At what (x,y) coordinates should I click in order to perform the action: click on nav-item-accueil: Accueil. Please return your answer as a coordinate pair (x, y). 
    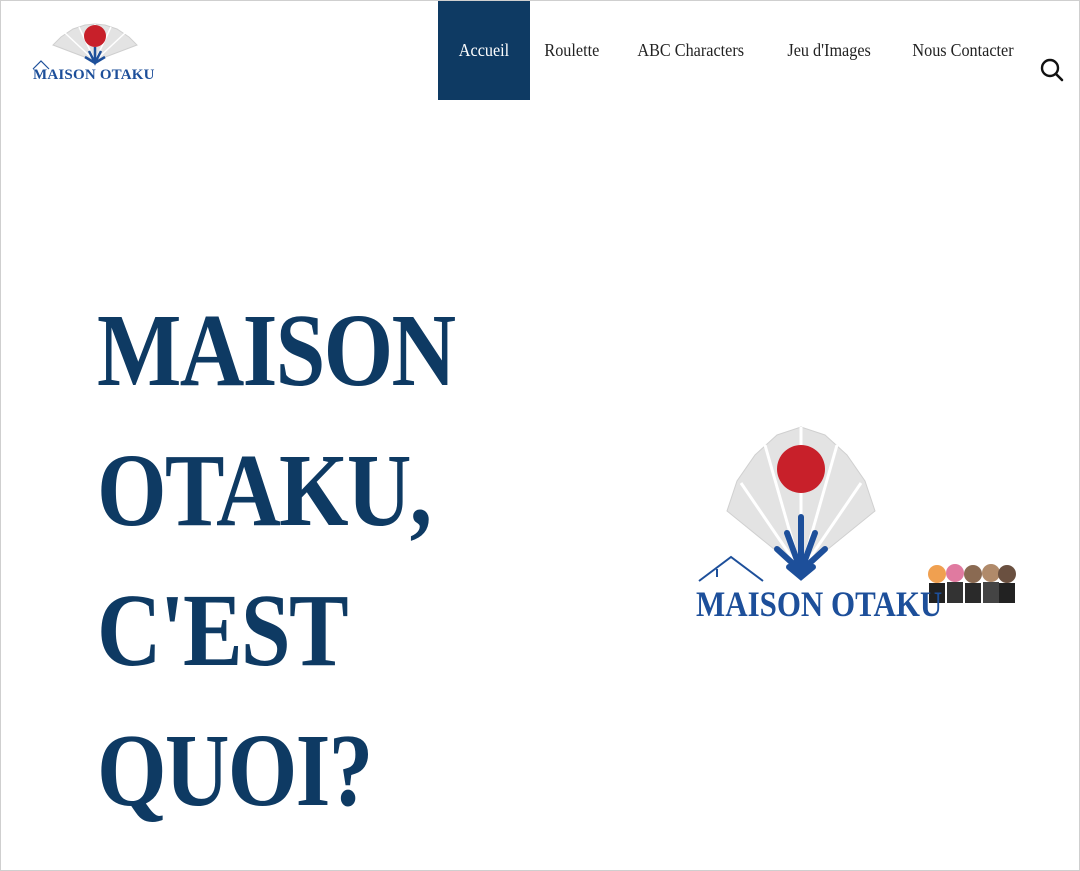
    Looking at the image, I should click on (484, 50).